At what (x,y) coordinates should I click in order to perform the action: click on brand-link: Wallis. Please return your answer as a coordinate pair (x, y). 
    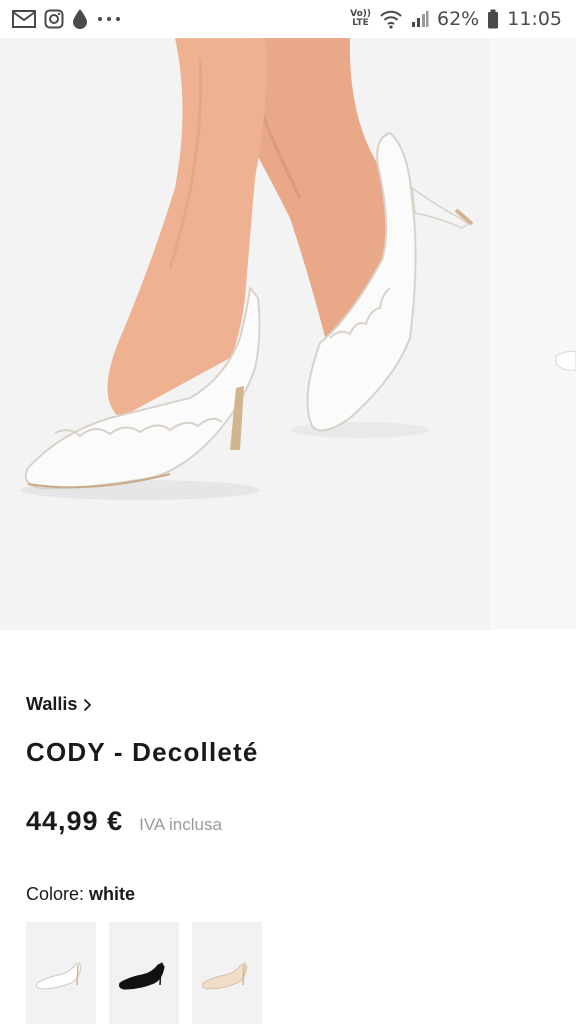
    Looking at the image, I should click on (59, 704).